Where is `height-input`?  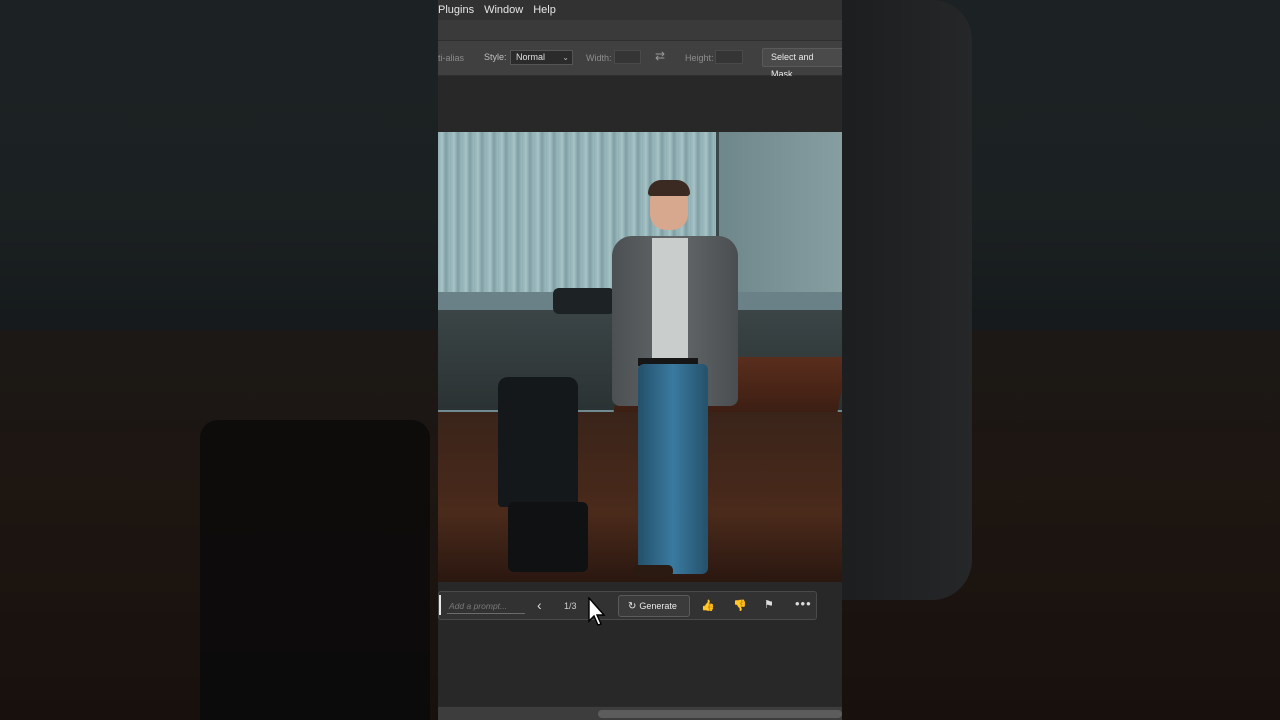
height-input is located at coordinates (729, 57).